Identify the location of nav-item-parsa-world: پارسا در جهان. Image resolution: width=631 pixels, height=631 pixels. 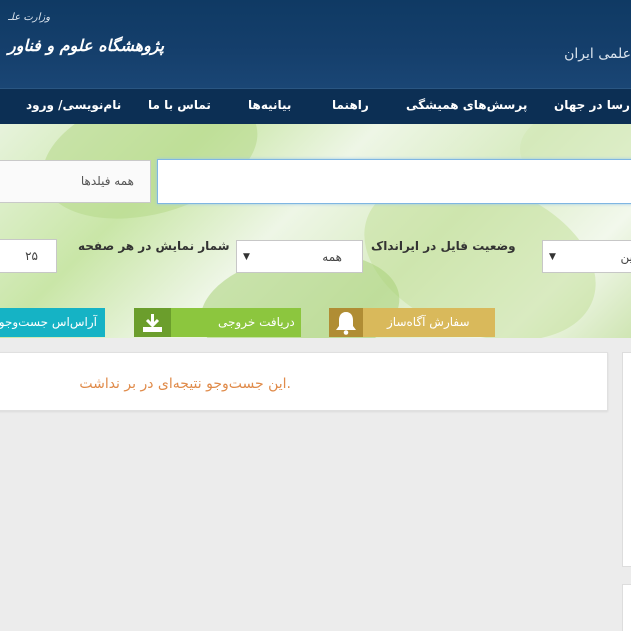
(592, 105).